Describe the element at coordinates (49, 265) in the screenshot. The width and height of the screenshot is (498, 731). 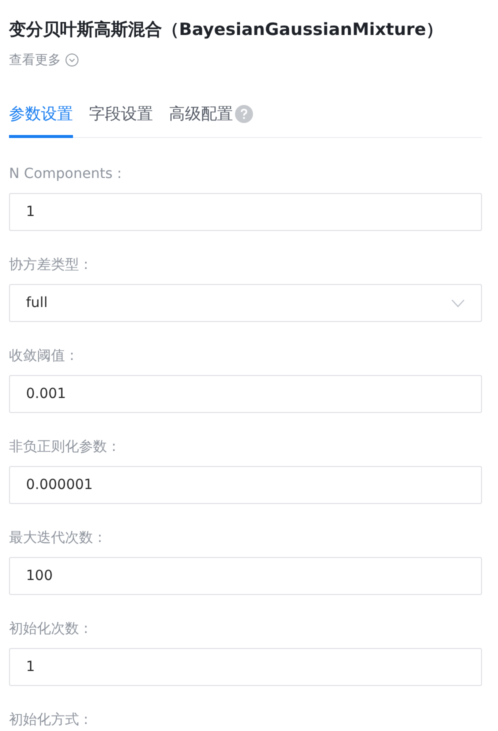
I see `field-label: 协方差类型 :` at that location.